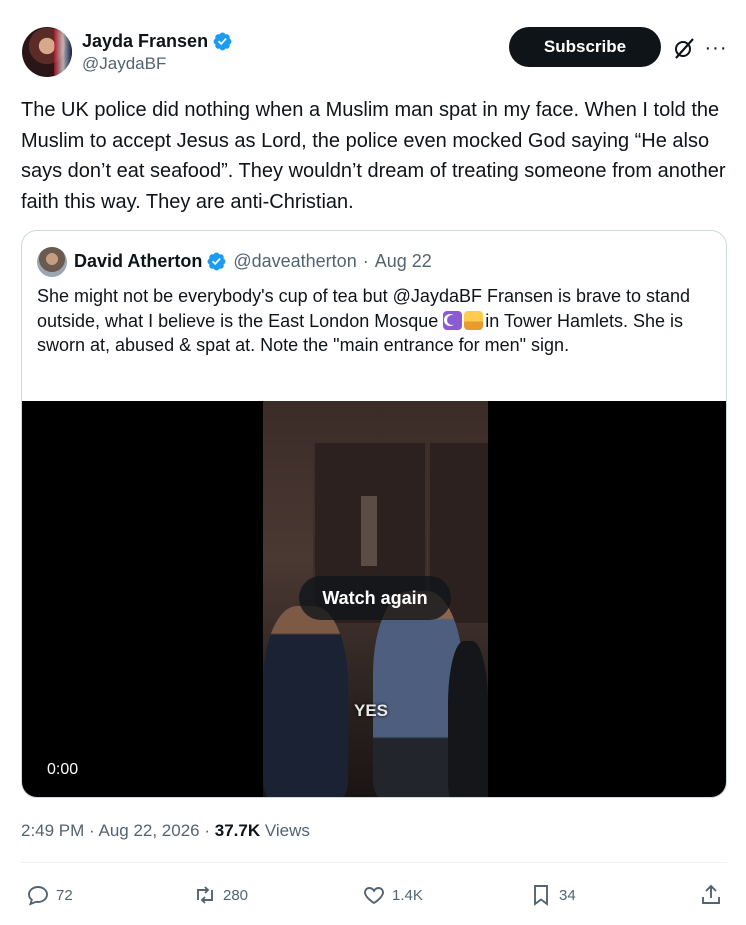 This screenshot has height=925, width=746. Describe the element at coordinates (52, 830) in the screenshot. I see `tweet-time: 2:49 PM` at that location.